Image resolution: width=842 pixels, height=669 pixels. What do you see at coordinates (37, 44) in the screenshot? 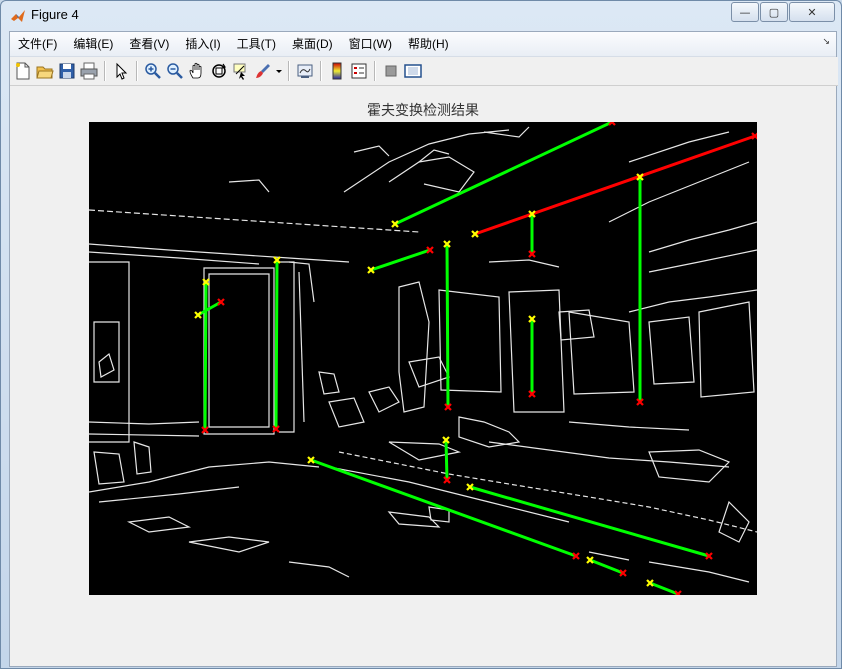
I see `menu-file: 文件(F)` at bounding box center [37, 44].